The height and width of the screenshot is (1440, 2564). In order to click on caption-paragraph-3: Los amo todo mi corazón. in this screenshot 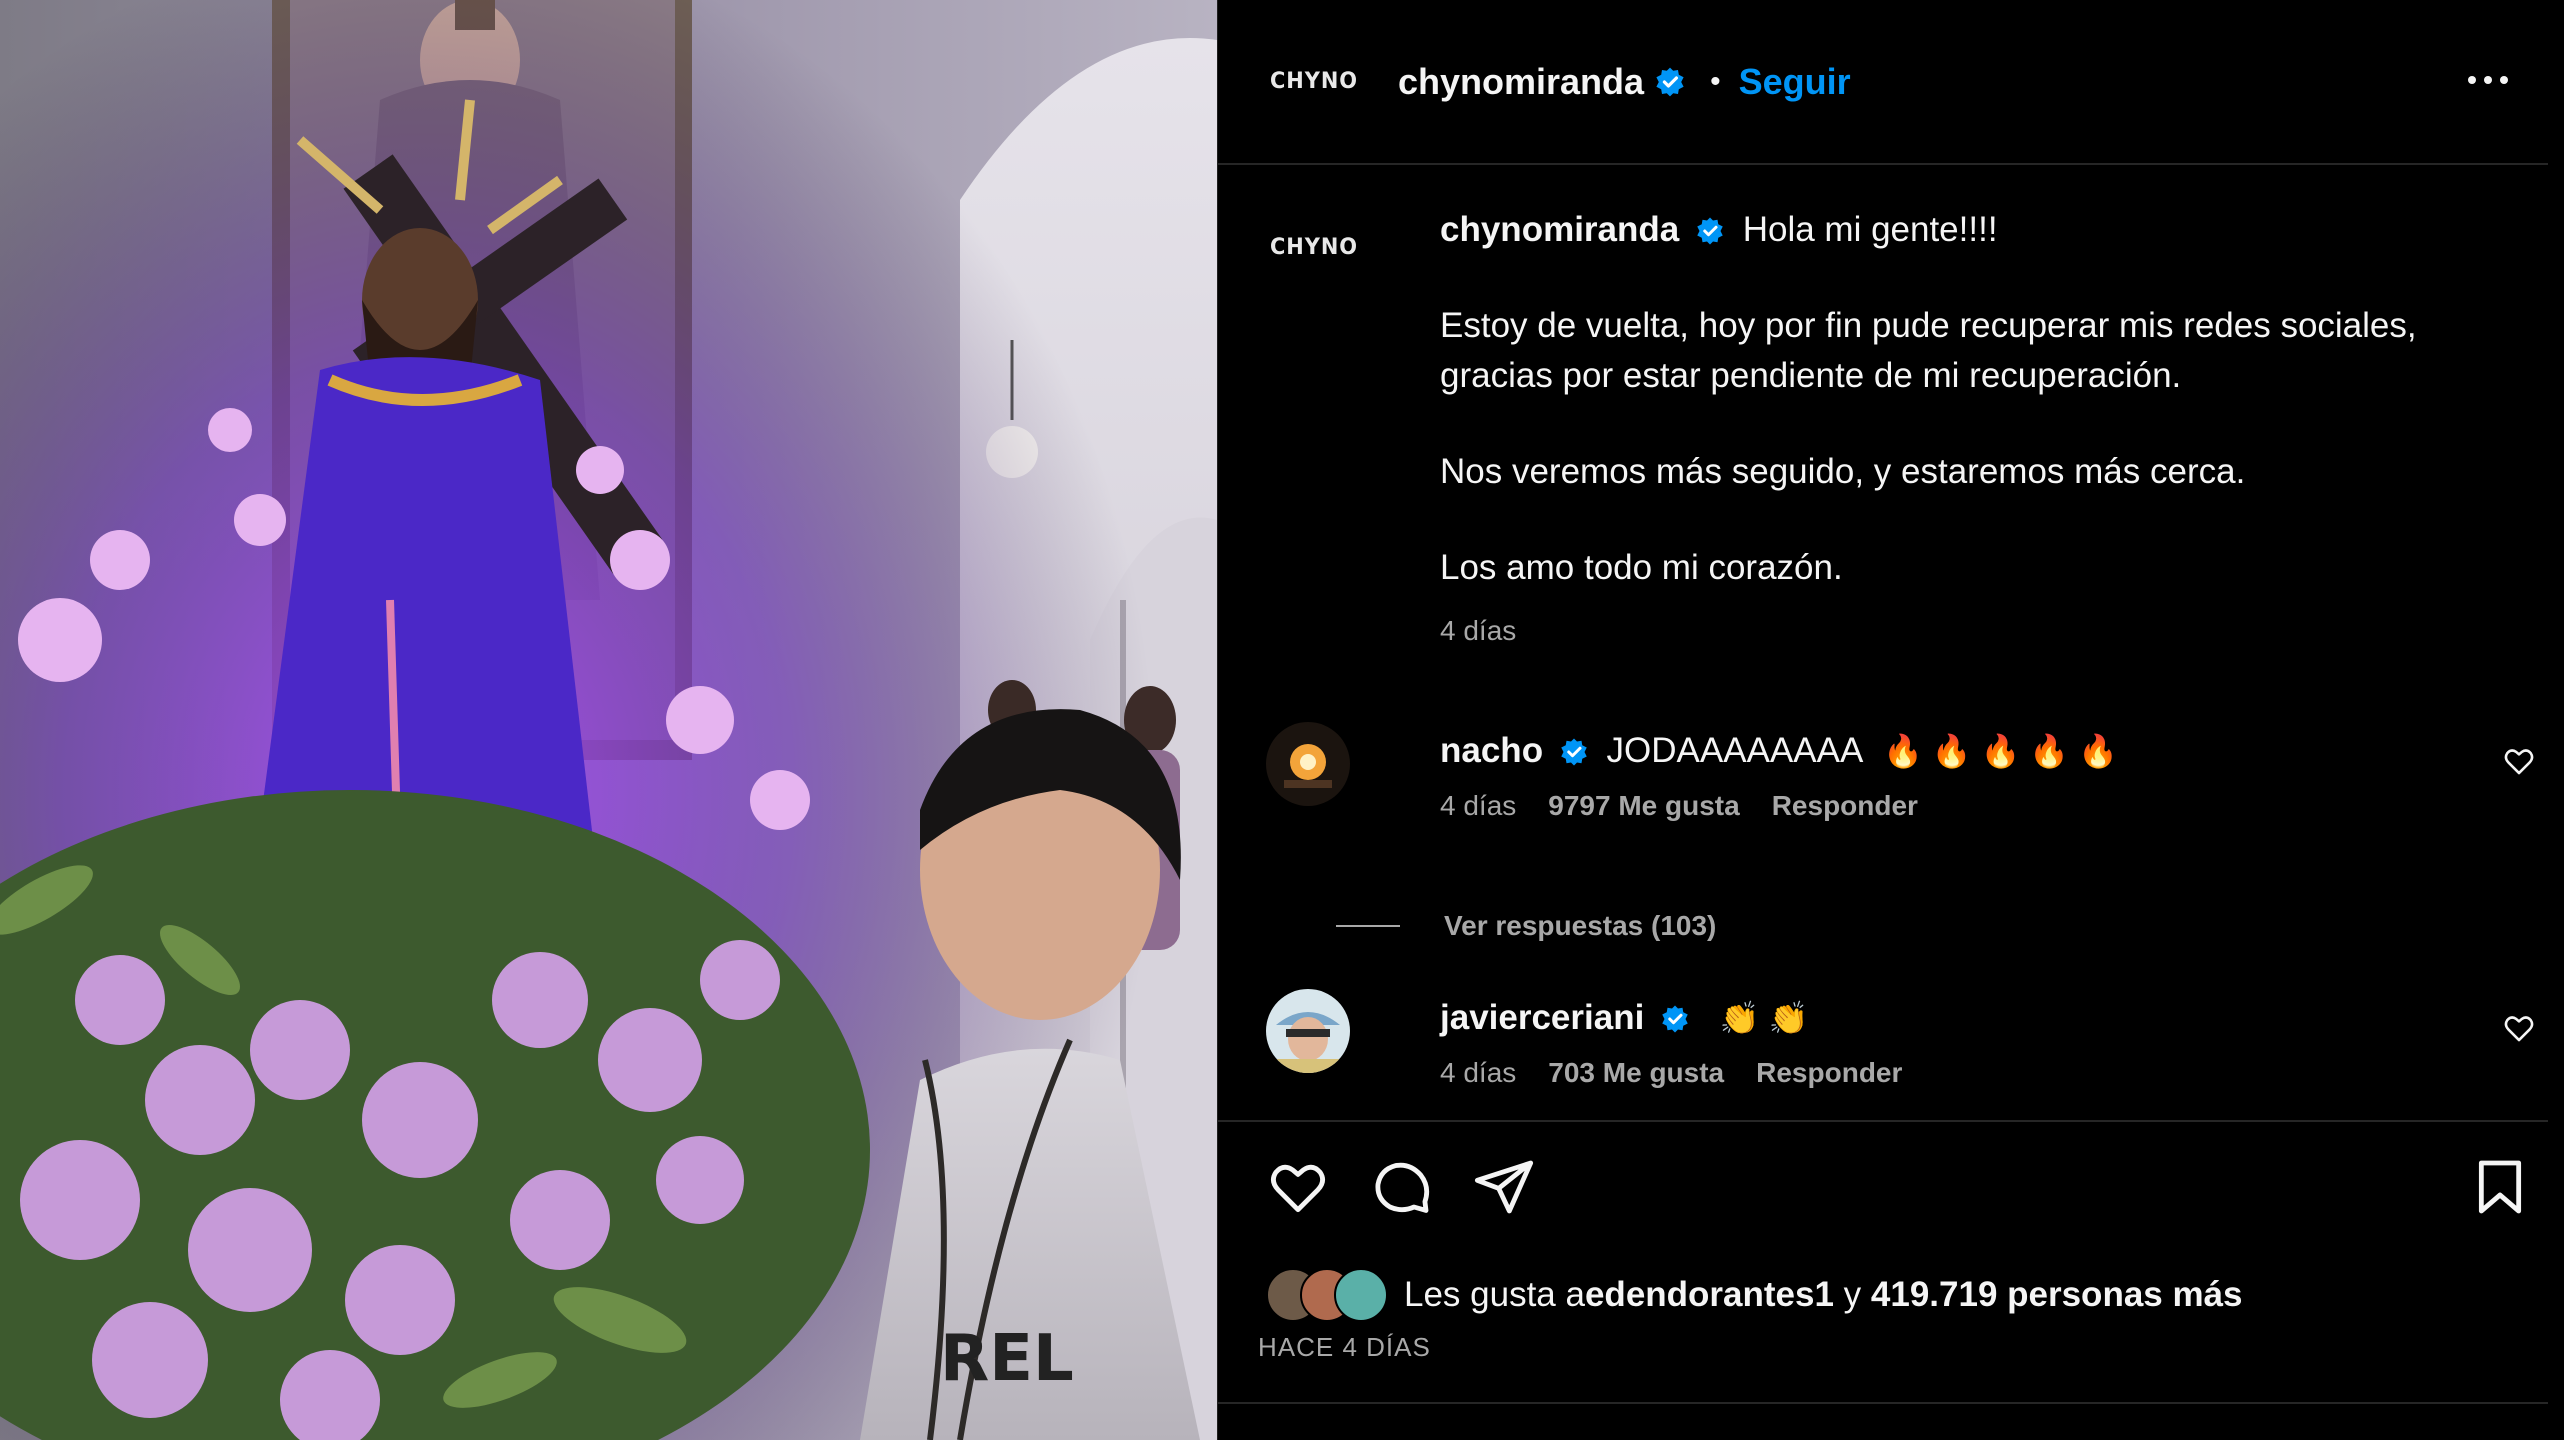, I will do `click(1641, 567)`.